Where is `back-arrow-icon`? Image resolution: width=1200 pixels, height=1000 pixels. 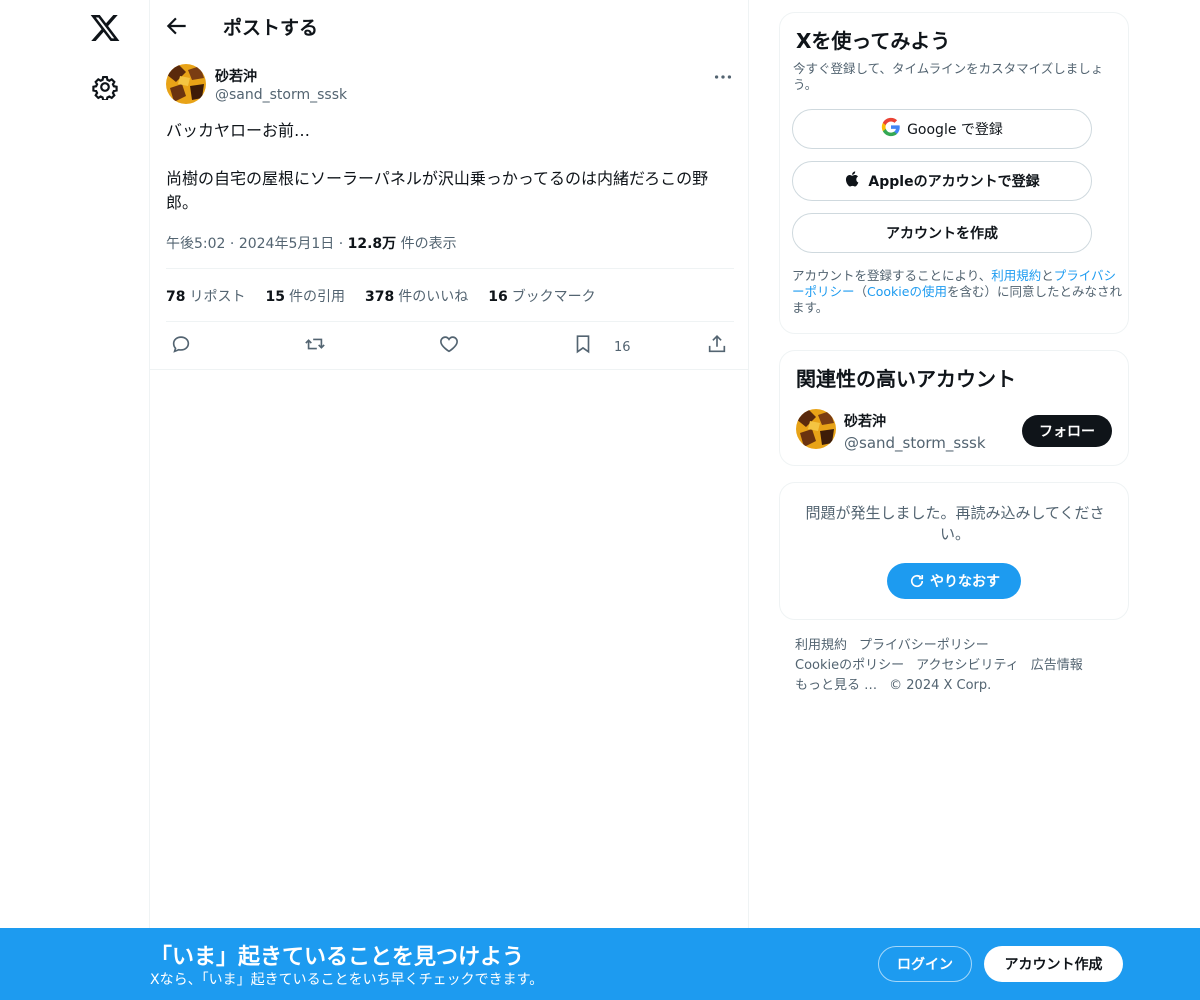
back-arrow-icon is located at coordinates (177, 26).